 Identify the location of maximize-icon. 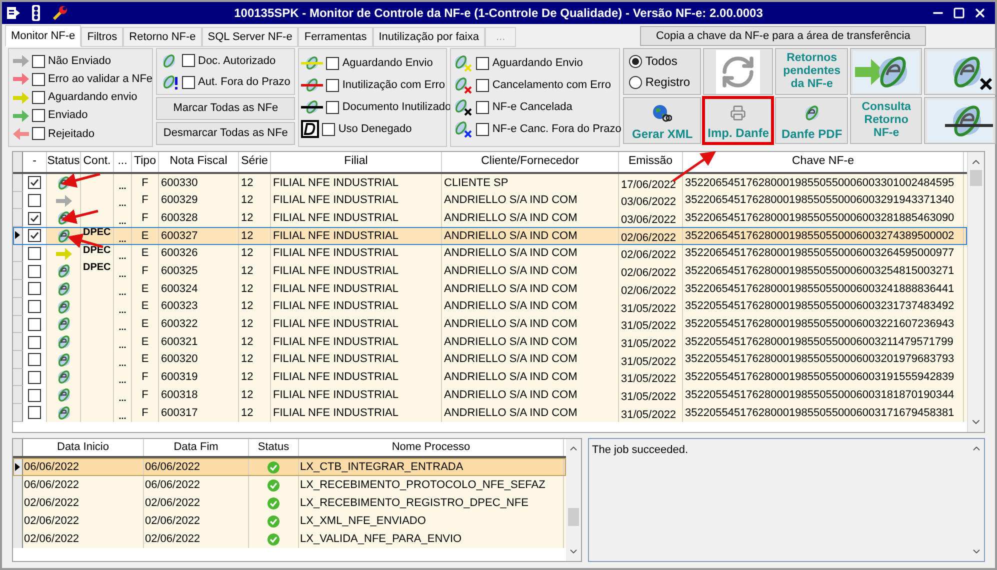
(959, 13).